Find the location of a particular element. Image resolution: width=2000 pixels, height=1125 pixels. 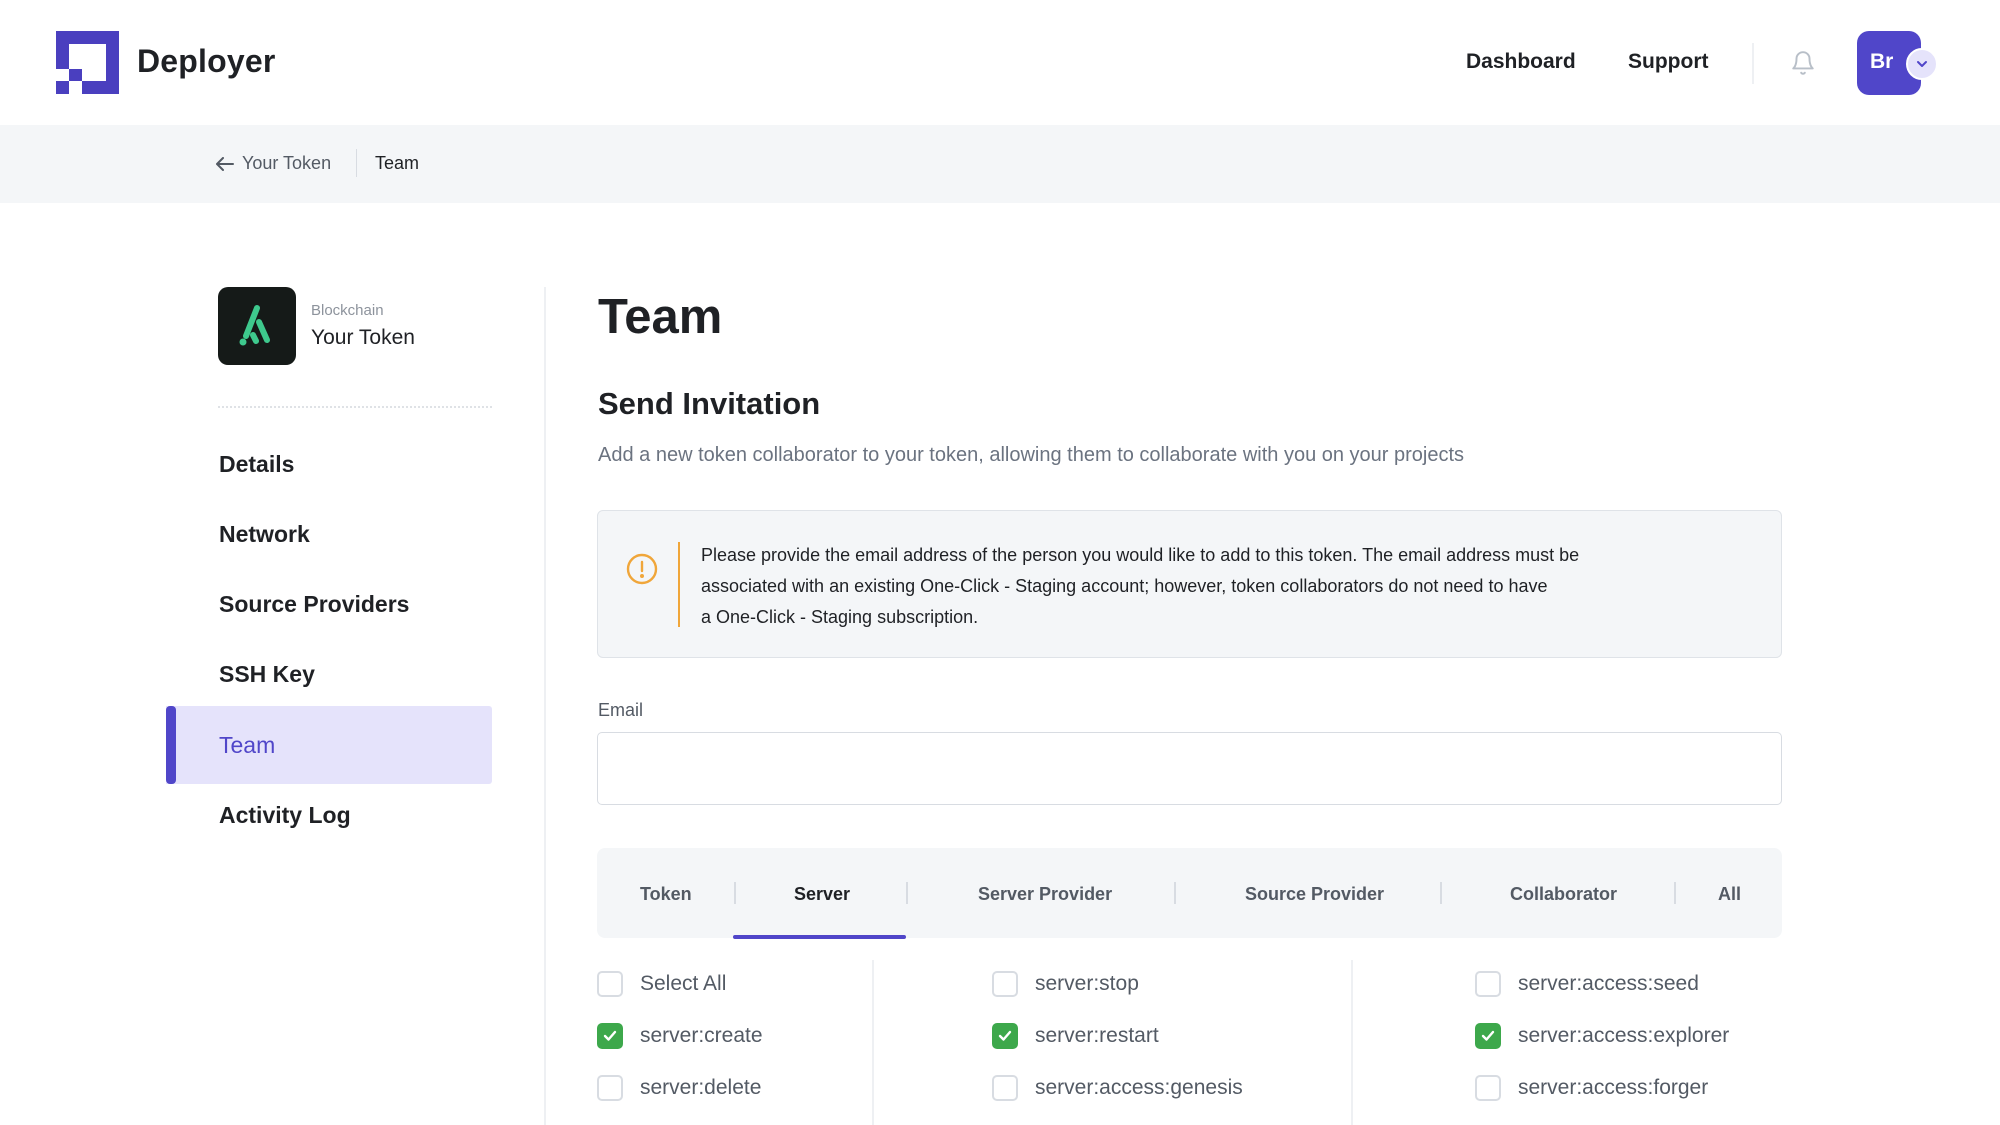

permission-label: server:access:explorer is located at coordinates (1623, 1036).